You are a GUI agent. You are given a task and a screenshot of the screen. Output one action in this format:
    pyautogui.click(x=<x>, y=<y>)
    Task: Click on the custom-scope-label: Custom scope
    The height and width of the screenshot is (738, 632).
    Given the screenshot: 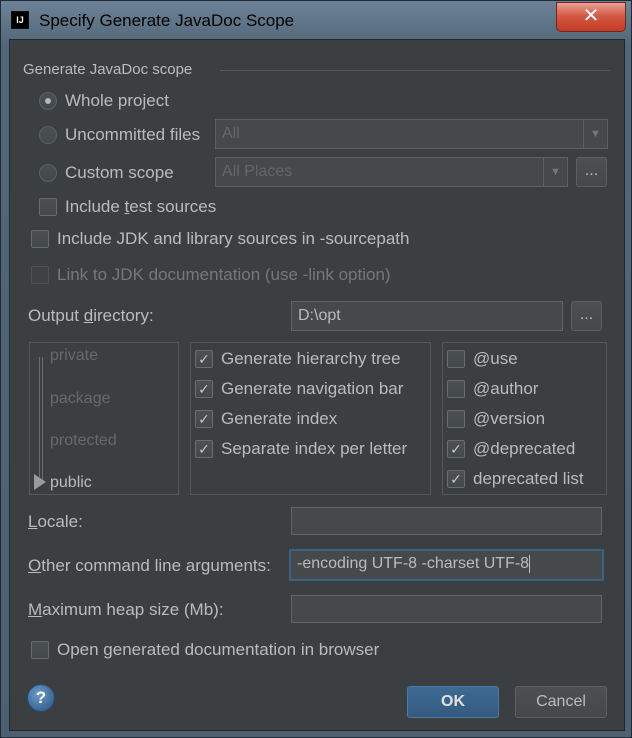 What is the action you would take?
    pyautogui.click(x=119, y=173)
    